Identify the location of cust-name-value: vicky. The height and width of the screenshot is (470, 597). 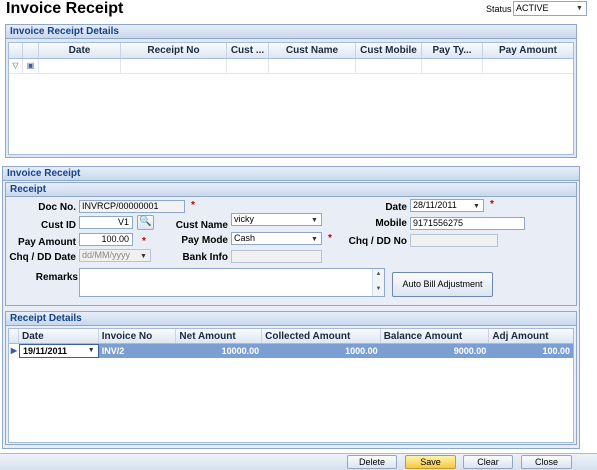
(244, 219).